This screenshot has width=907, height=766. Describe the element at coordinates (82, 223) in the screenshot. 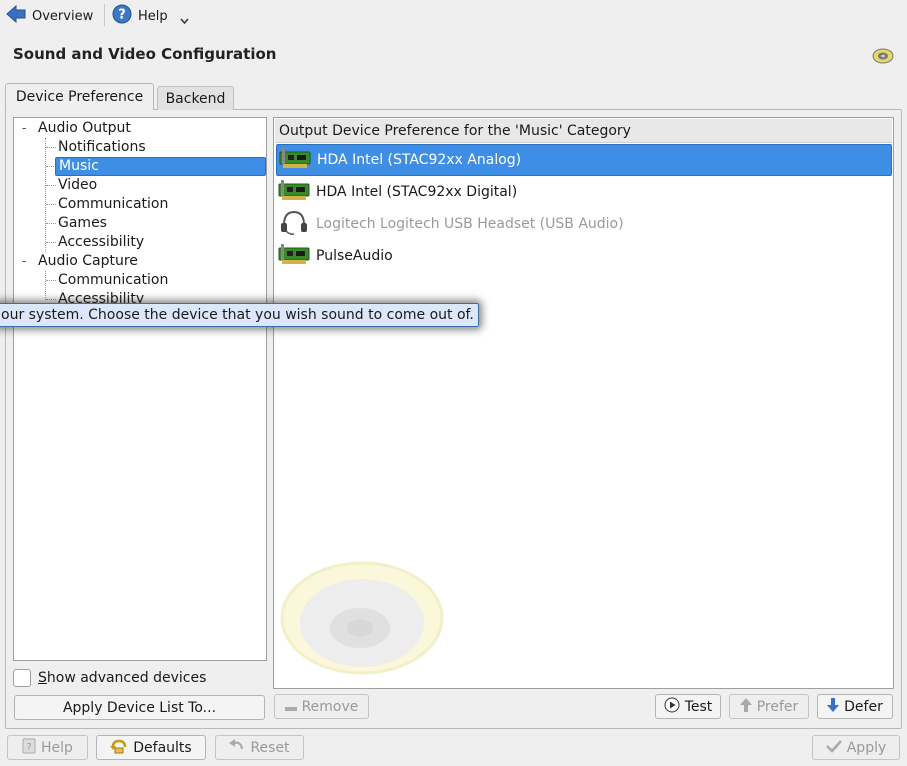

I see `tree-item-games: Games` at that location.